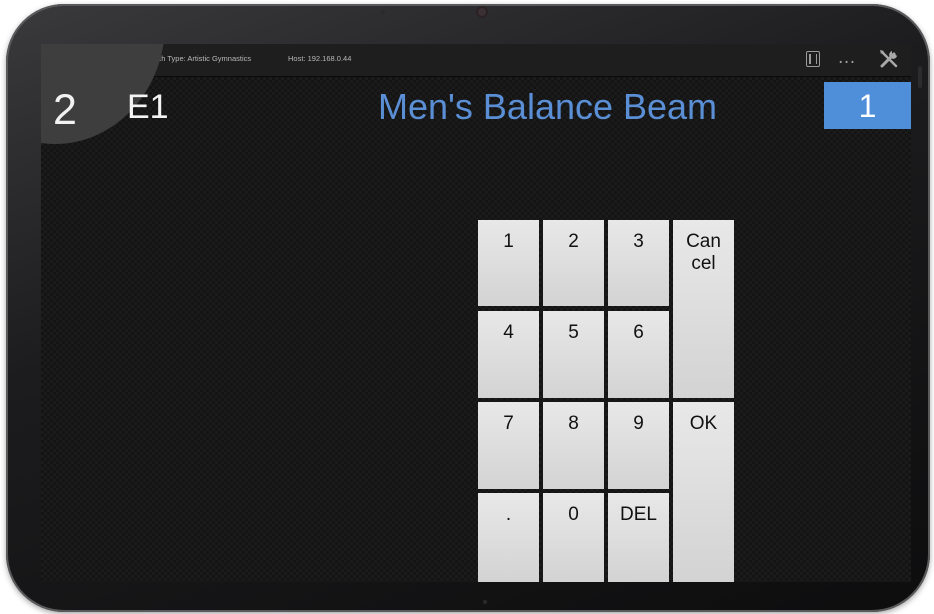  I want to click on key-5: 5, so click(573, 354).